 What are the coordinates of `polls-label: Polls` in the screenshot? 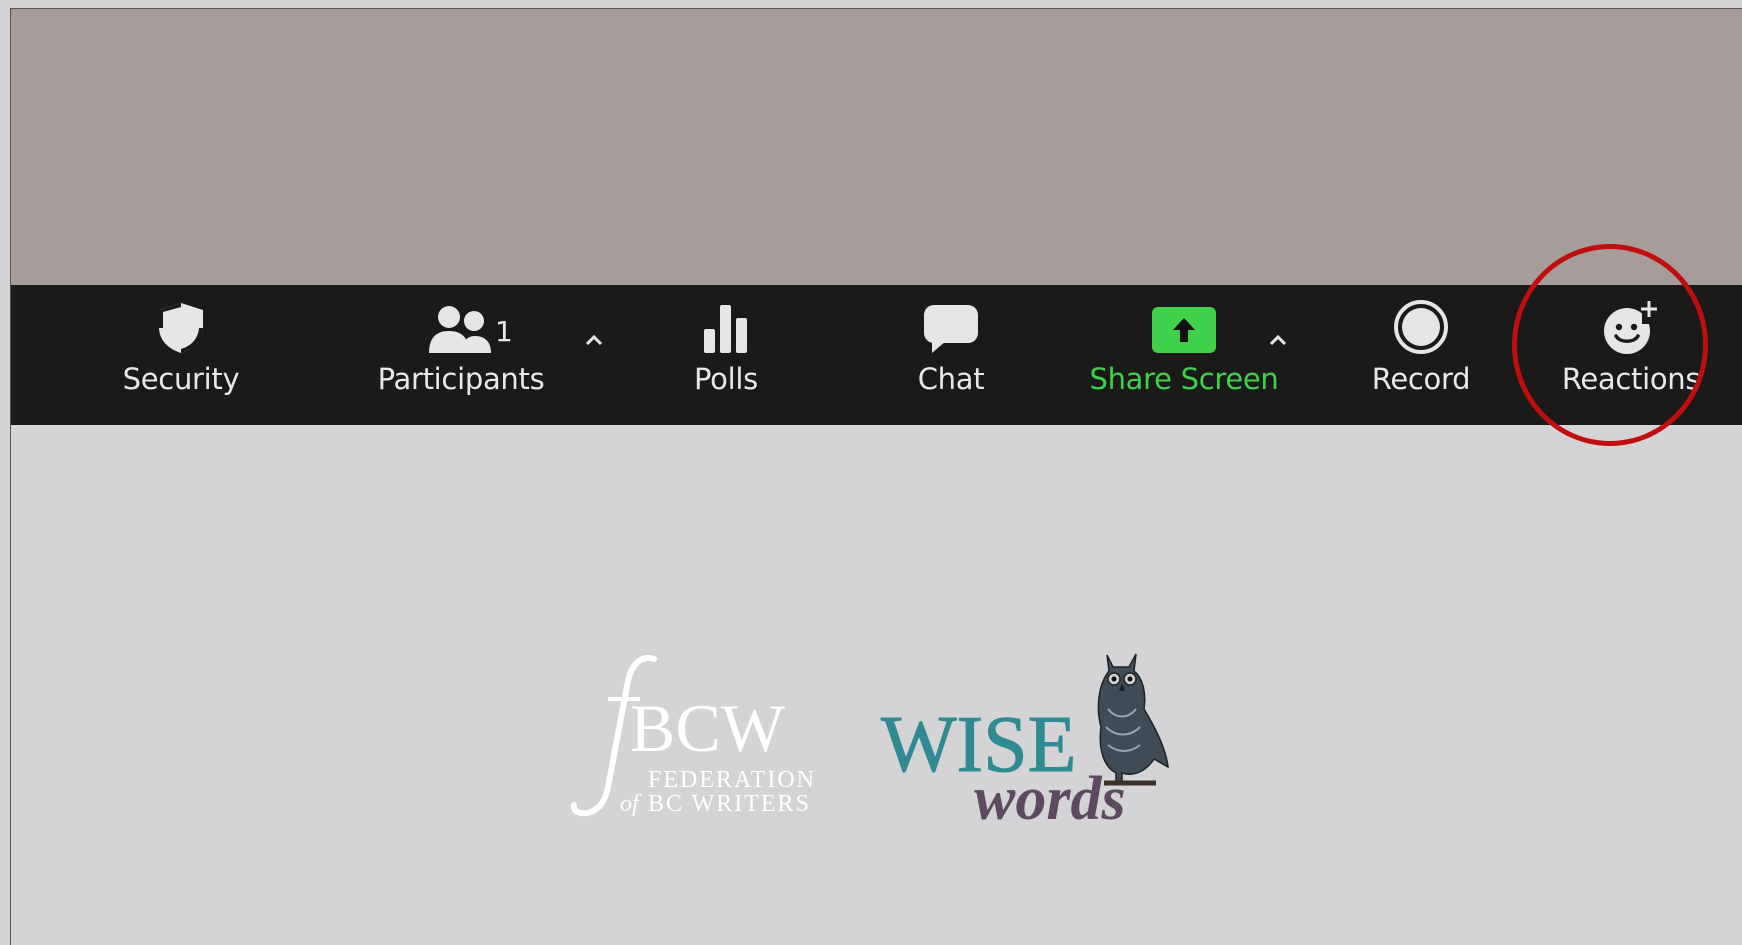 It's located at (726, 379).